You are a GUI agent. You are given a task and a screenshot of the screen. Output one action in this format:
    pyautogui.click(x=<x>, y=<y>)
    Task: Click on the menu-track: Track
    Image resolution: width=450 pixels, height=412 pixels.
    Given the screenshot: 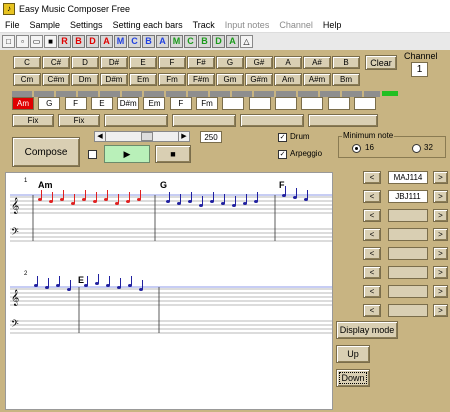 What is the action you would take?
    pyautogui.click(x=204, y=25)
    